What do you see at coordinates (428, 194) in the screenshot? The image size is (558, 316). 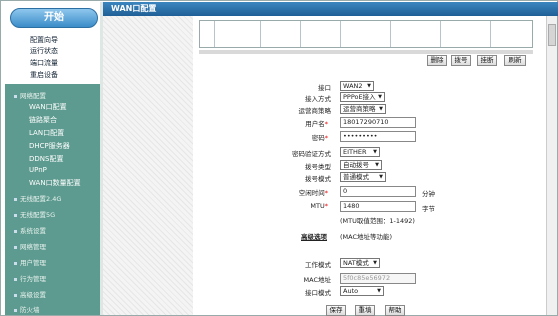 I see `idle-unit: 分钟` at bounding box center [428, 194].